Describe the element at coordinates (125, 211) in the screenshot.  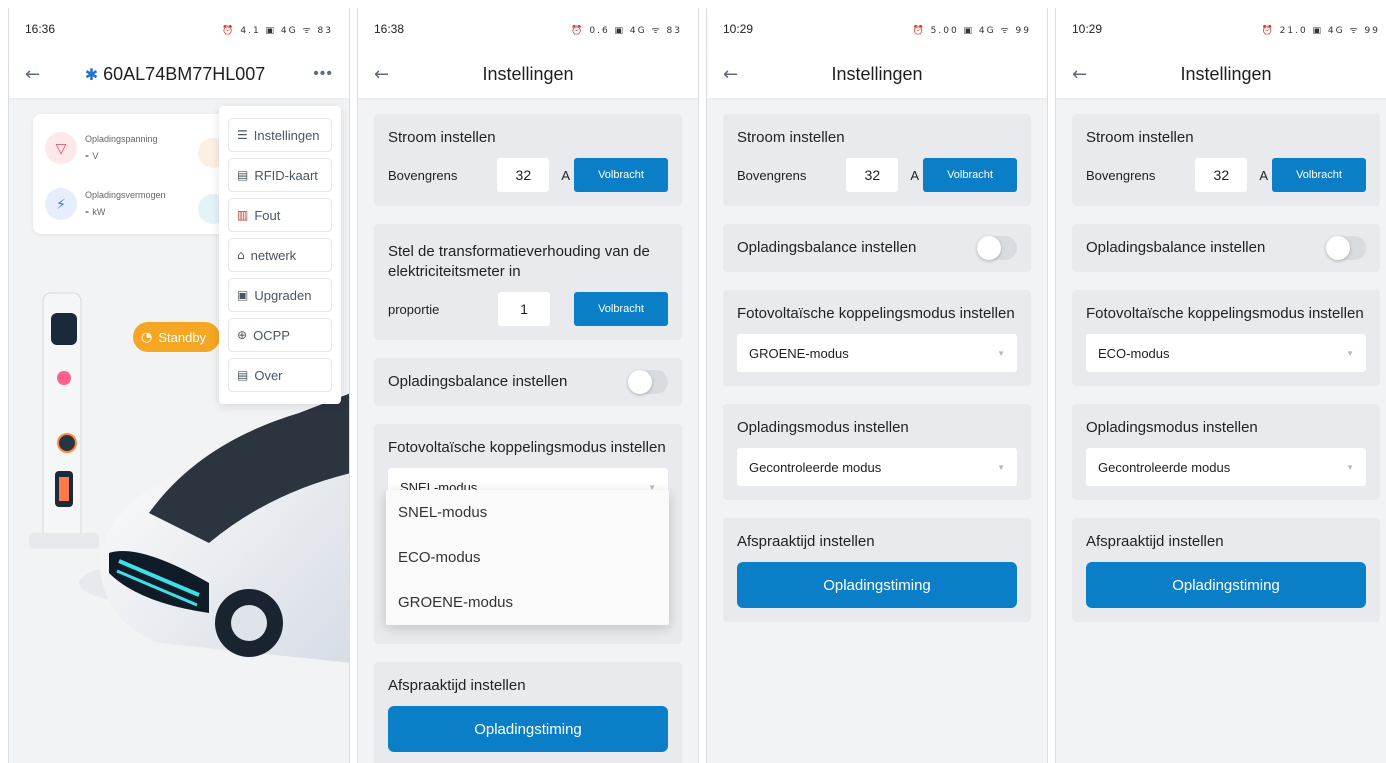
I see `stat-value: - kW` at that location.